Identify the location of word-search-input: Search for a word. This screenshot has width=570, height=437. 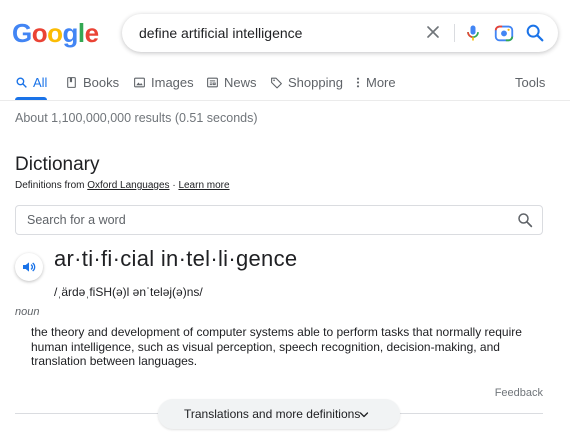
(279, 220).